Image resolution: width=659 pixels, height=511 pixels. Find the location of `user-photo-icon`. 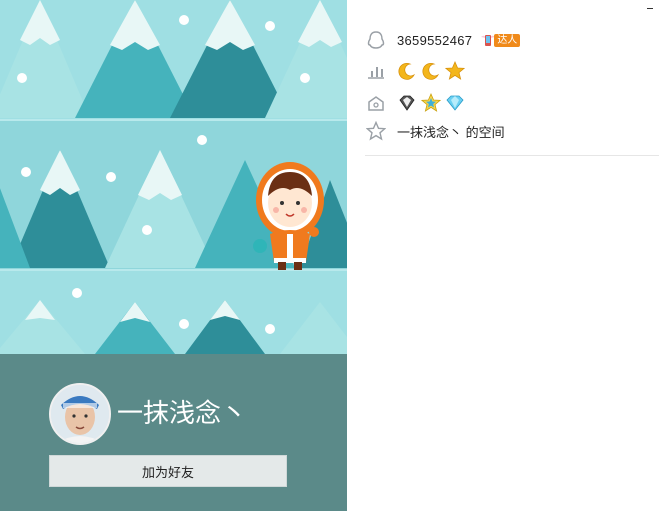

user-photo-icon is located at coordinates (80, 414).